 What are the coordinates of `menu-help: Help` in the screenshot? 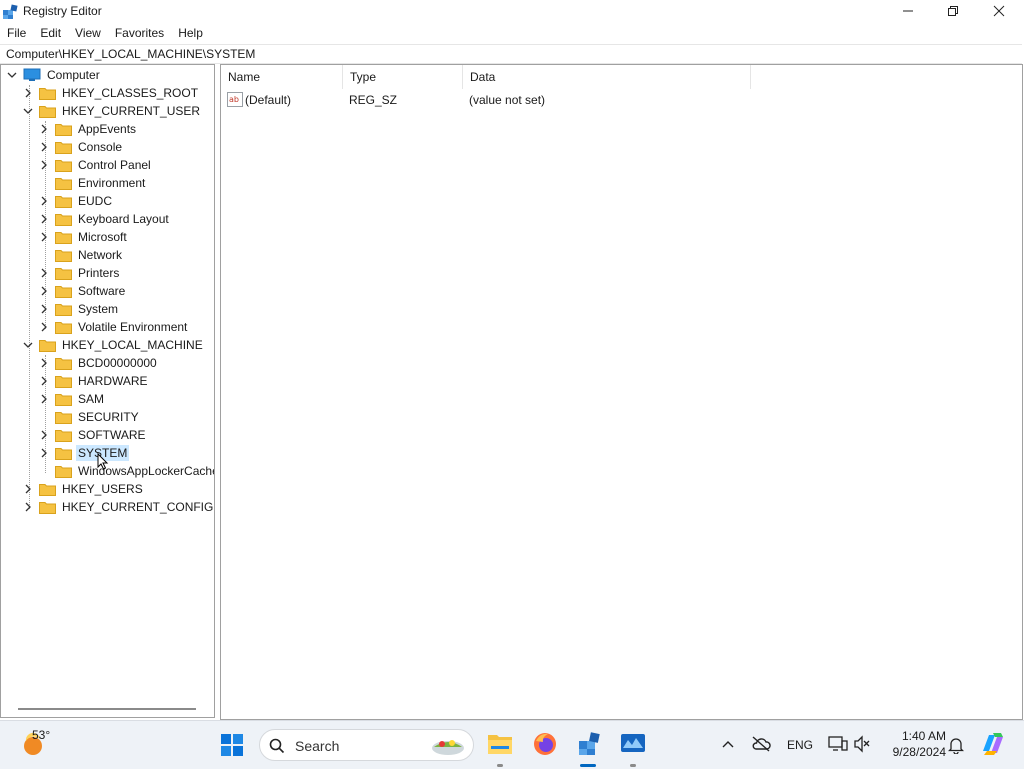 It's located at (190, 33).